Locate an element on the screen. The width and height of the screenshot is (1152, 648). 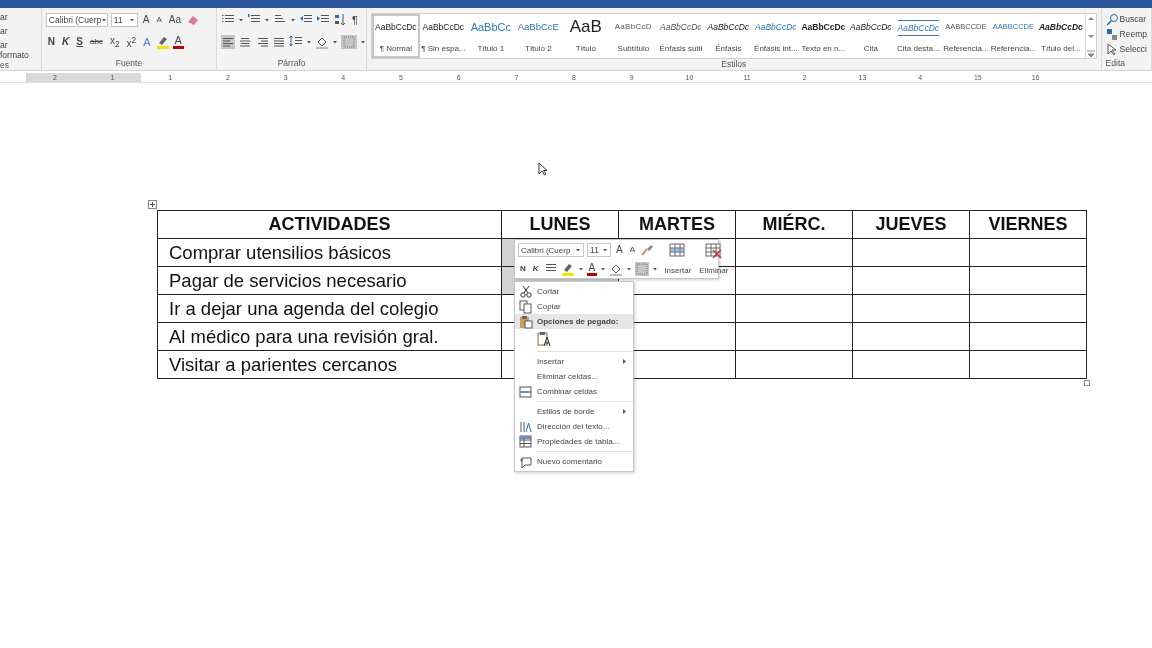
menu-item: Copiar is located at coordinates (574, 306).